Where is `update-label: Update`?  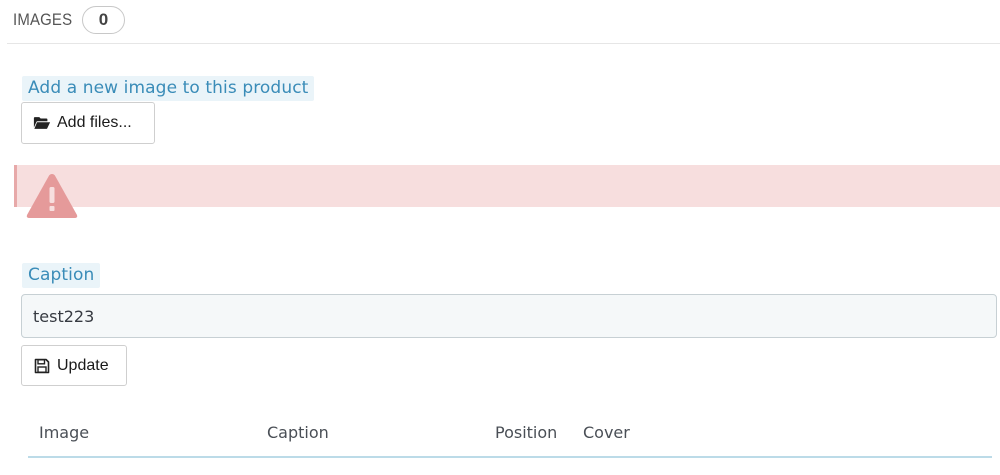
update-label: Update is located at coordinates (83, 365).